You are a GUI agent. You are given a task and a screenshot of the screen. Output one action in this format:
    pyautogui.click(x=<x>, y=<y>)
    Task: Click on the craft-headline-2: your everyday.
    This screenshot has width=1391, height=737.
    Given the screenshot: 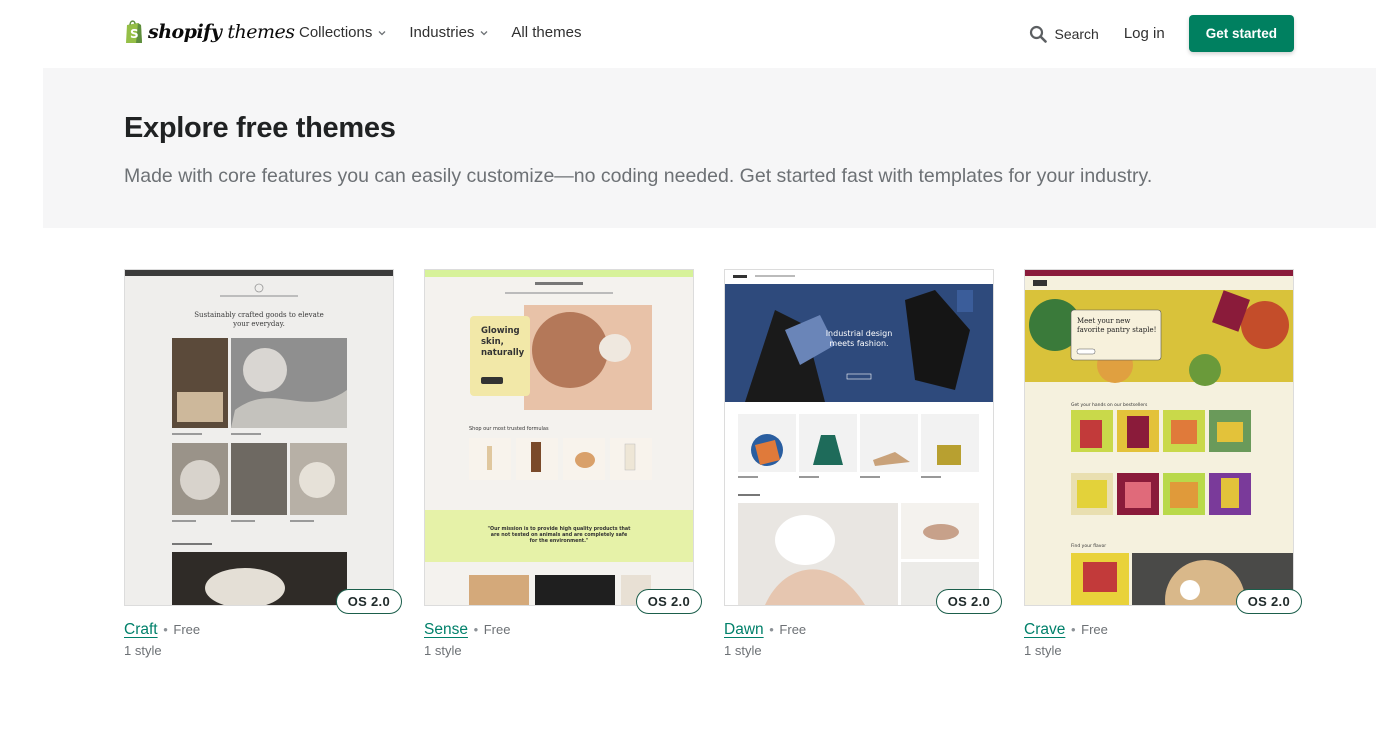 What is the action you would take?
    pyautogui.click(x=258, y=324)
    